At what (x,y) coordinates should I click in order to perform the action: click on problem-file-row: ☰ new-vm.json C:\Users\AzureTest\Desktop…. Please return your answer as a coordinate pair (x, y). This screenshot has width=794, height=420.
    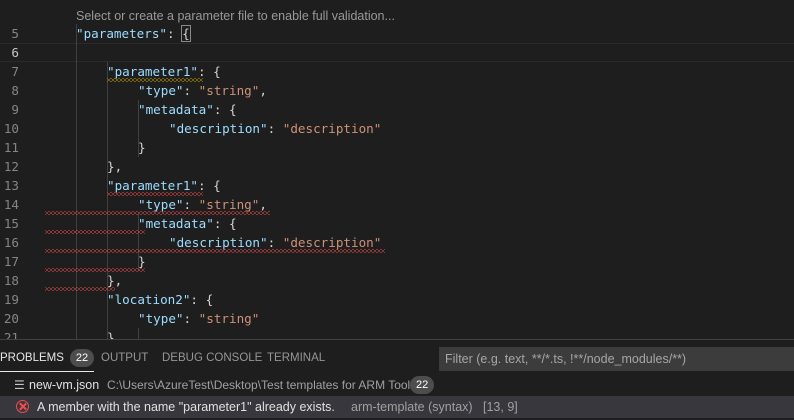
    Looking at the image, I should click on (397, 385).